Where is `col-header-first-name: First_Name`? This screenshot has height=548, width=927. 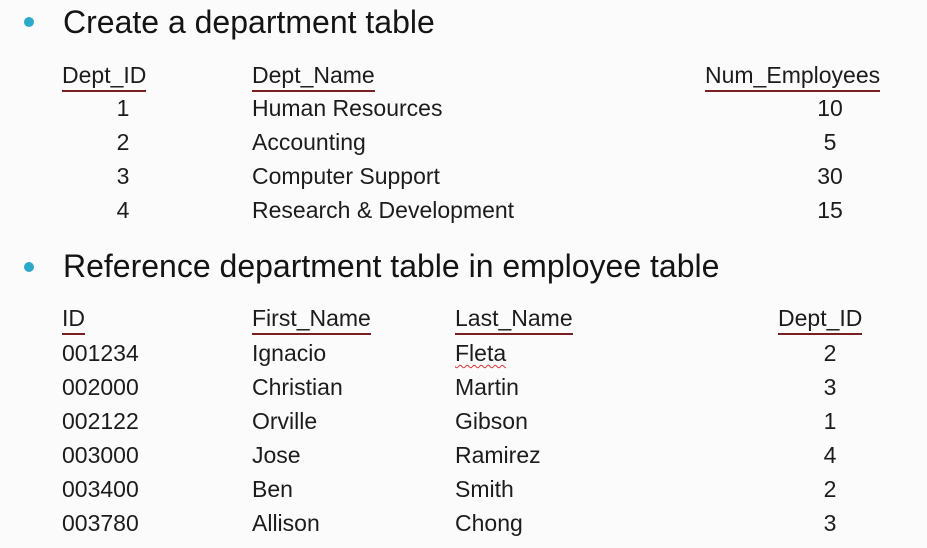
col-header-first-name: First_Name is located at coordinates (311, 319).